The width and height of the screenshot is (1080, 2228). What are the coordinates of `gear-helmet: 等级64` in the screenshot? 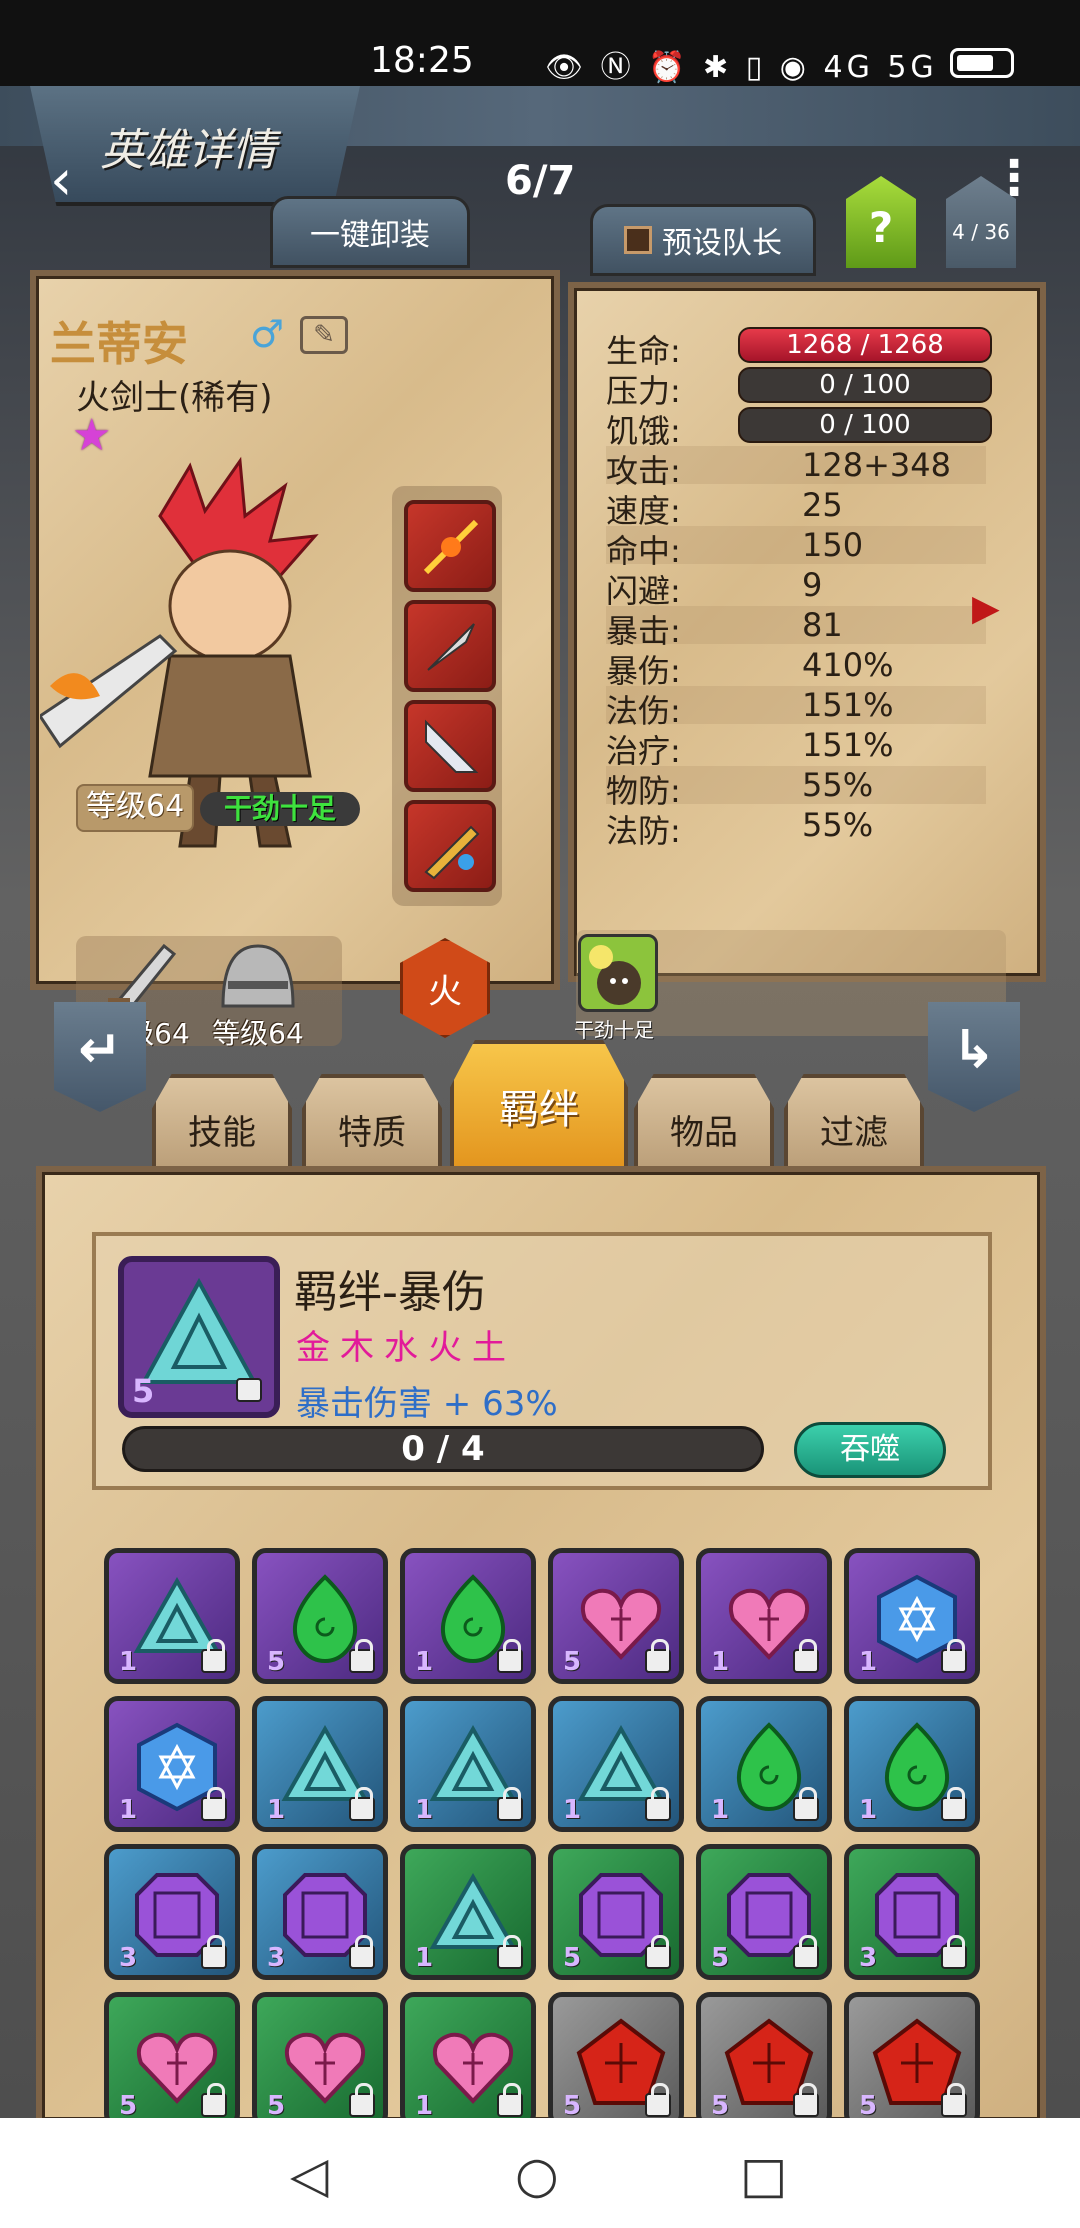 It's located at (258, 993).